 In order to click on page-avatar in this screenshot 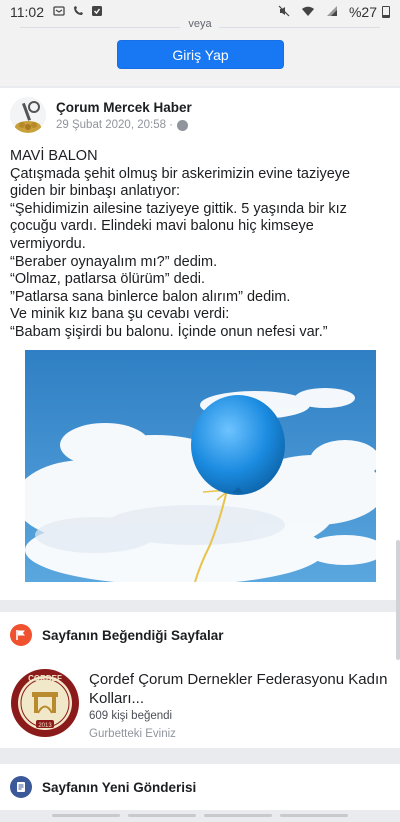, I will do `click(28, 115)`.